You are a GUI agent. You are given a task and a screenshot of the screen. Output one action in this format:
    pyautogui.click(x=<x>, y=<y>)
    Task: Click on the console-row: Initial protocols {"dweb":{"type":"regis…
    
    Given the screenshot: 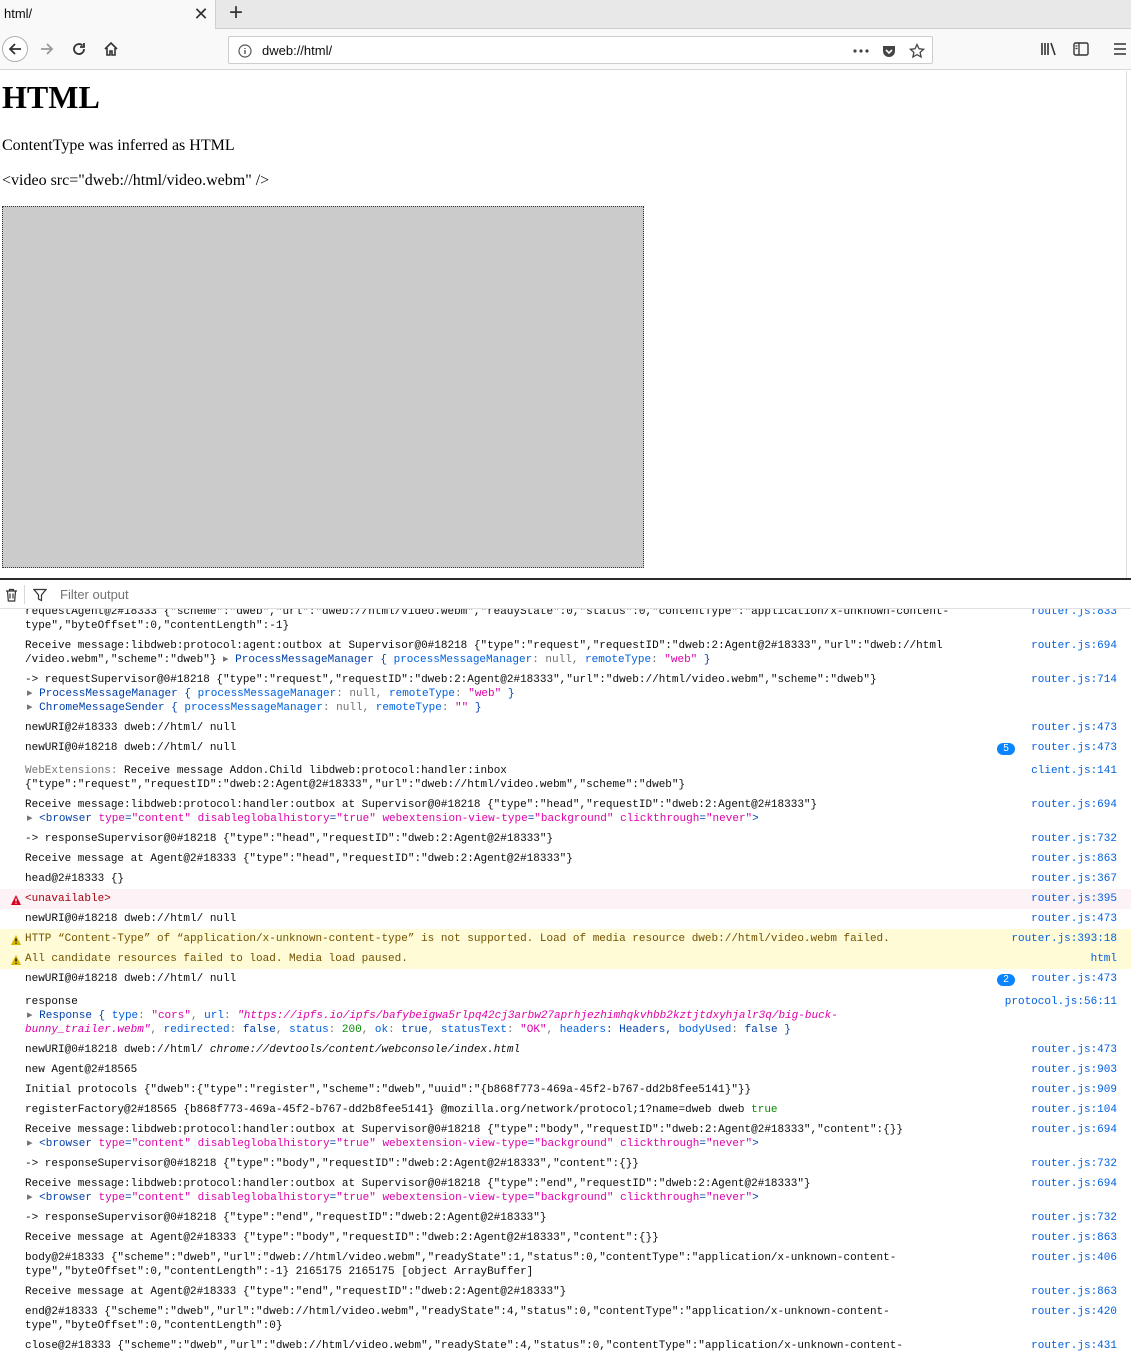 What is the action you would take?
    pyautogui.click(x=571, y=1090)
    